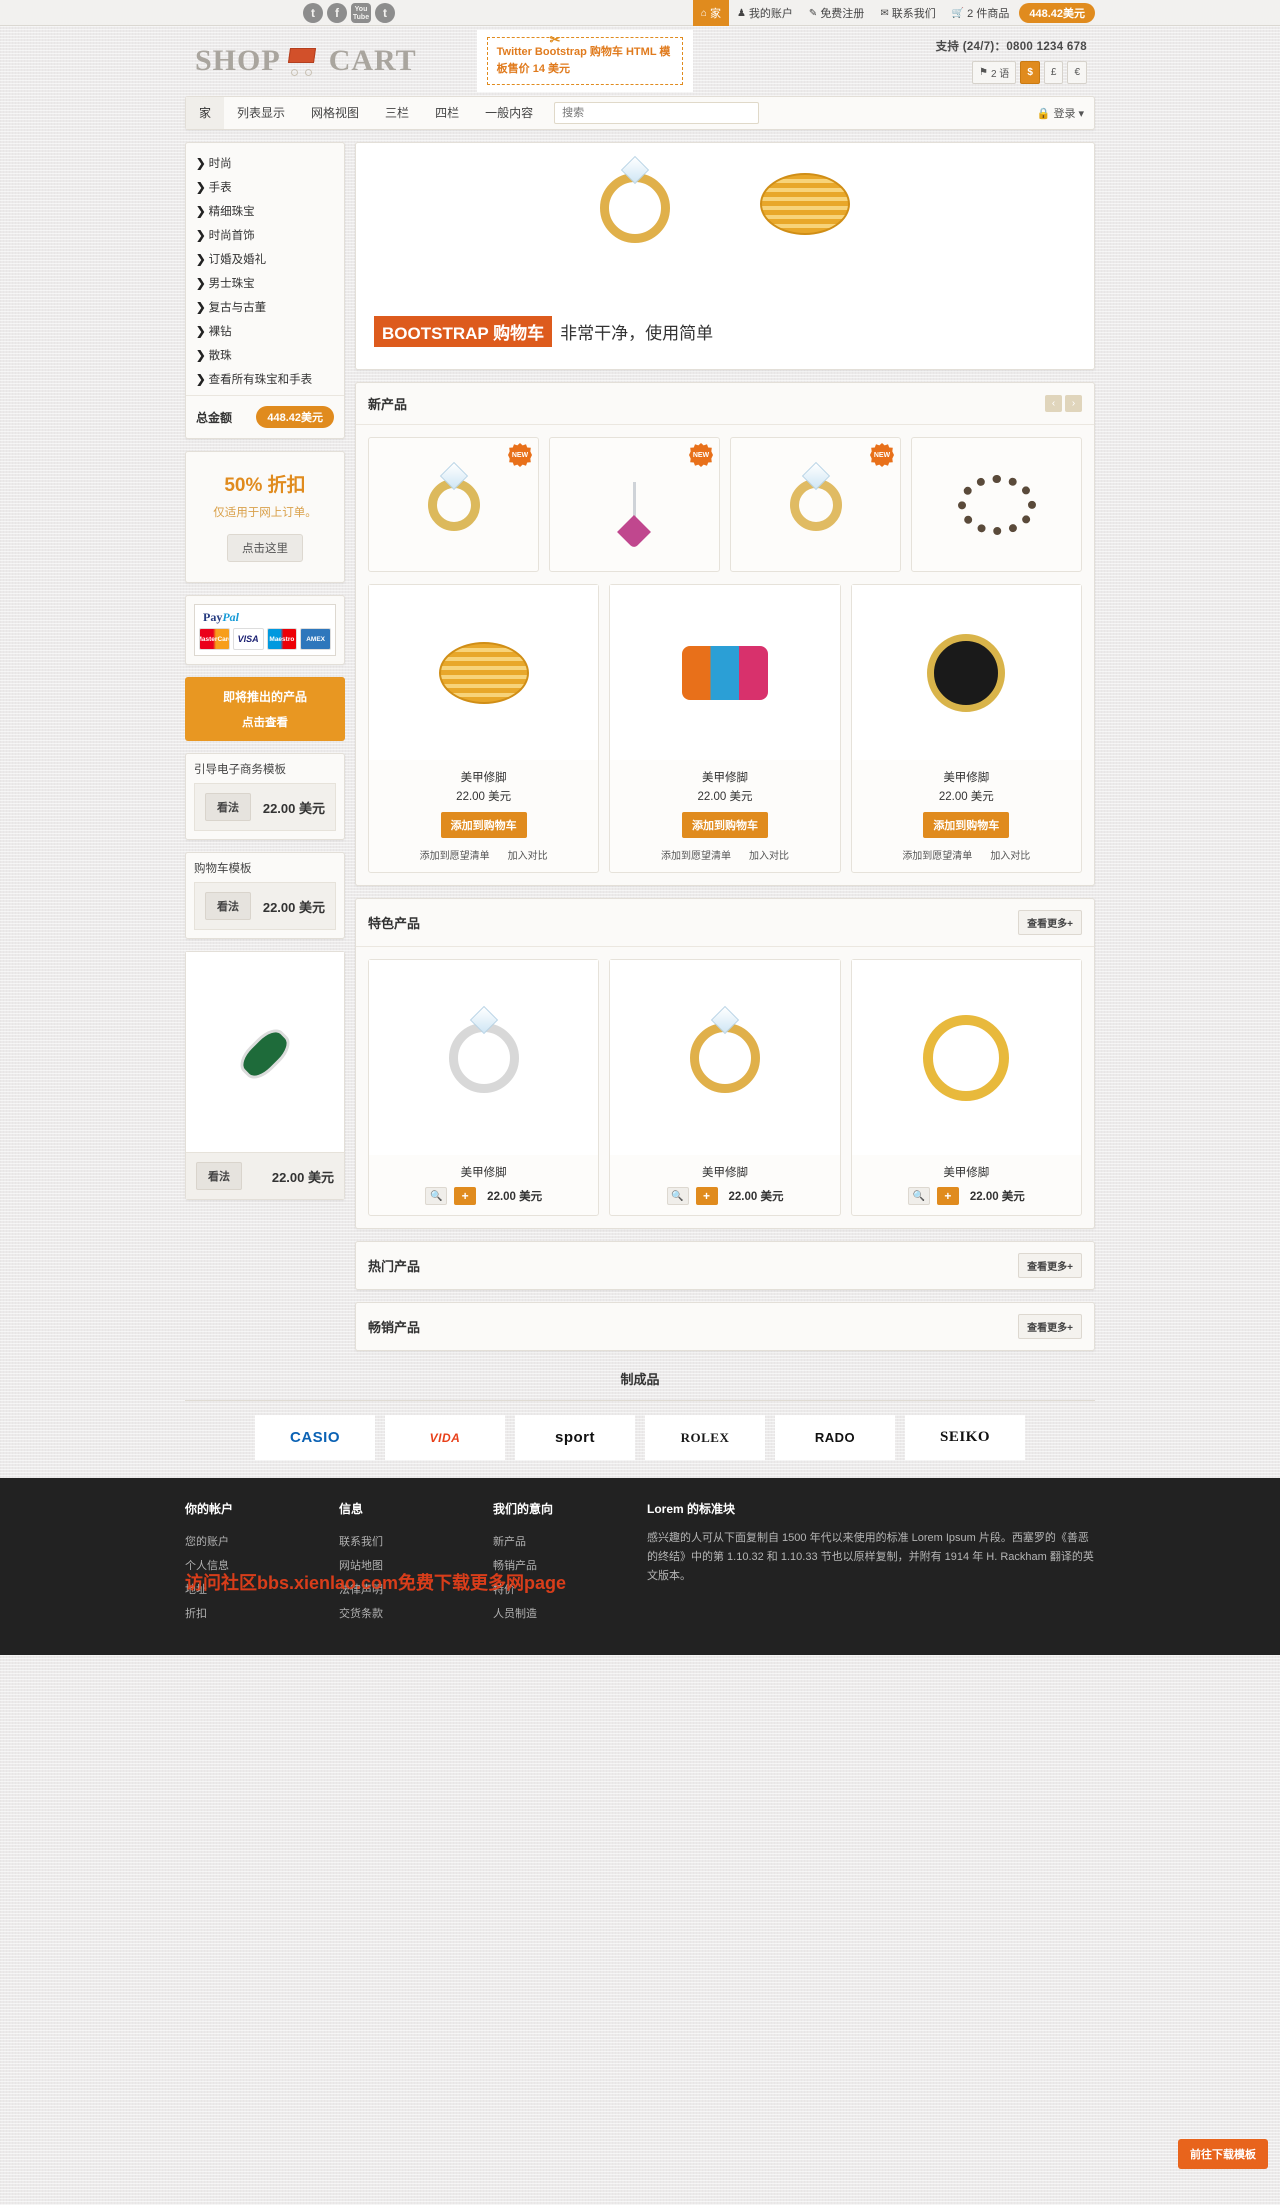 This screenshot has height=2205, width=1280. Describe the element at coordinates (337, 13) in the screenshot. I see `facebook-icon: f` at that location.